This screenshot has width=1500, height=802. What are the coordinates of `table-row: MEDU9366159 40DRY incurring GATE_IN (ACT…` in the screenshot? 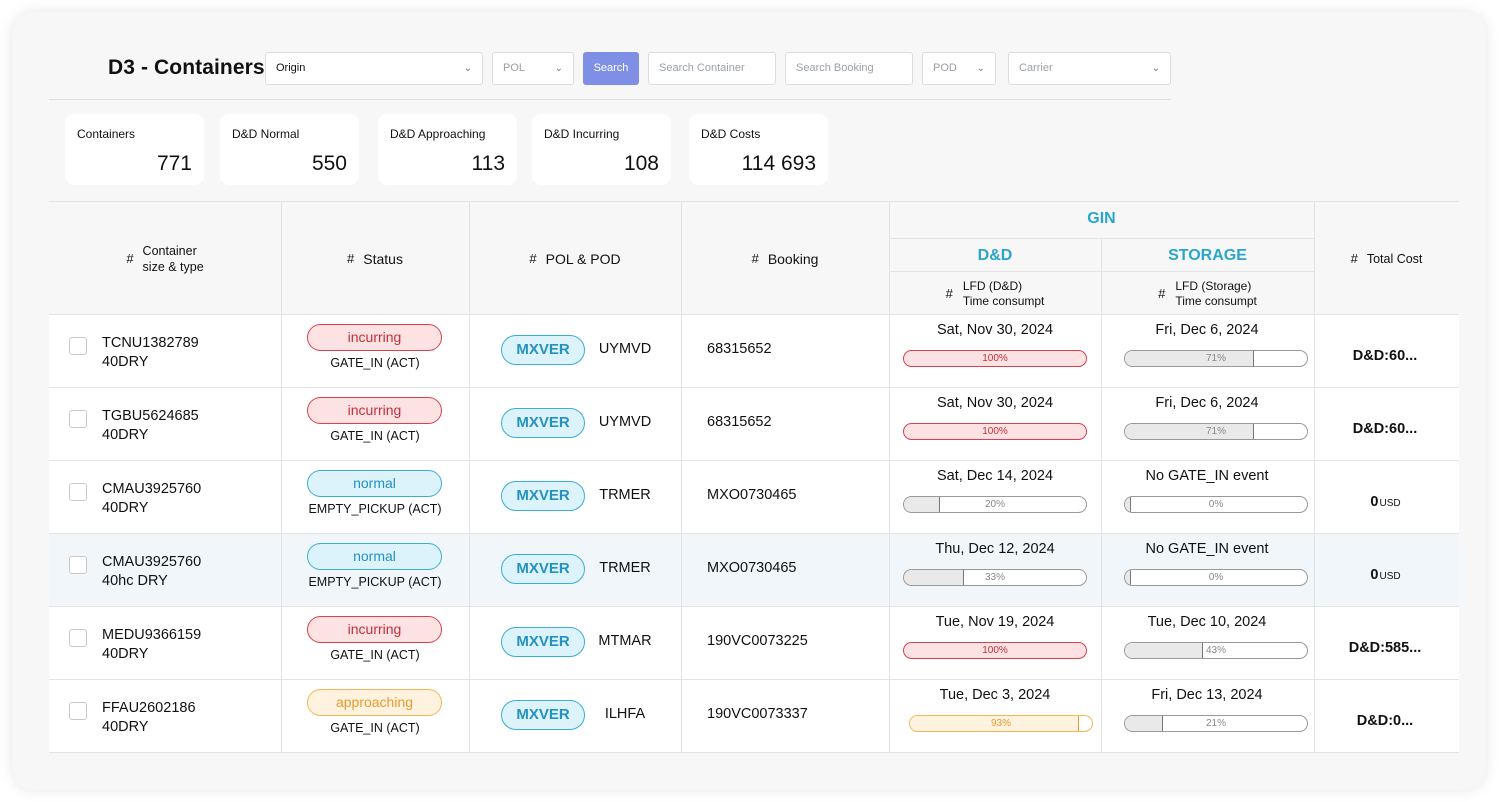 It's located at (754, 643).